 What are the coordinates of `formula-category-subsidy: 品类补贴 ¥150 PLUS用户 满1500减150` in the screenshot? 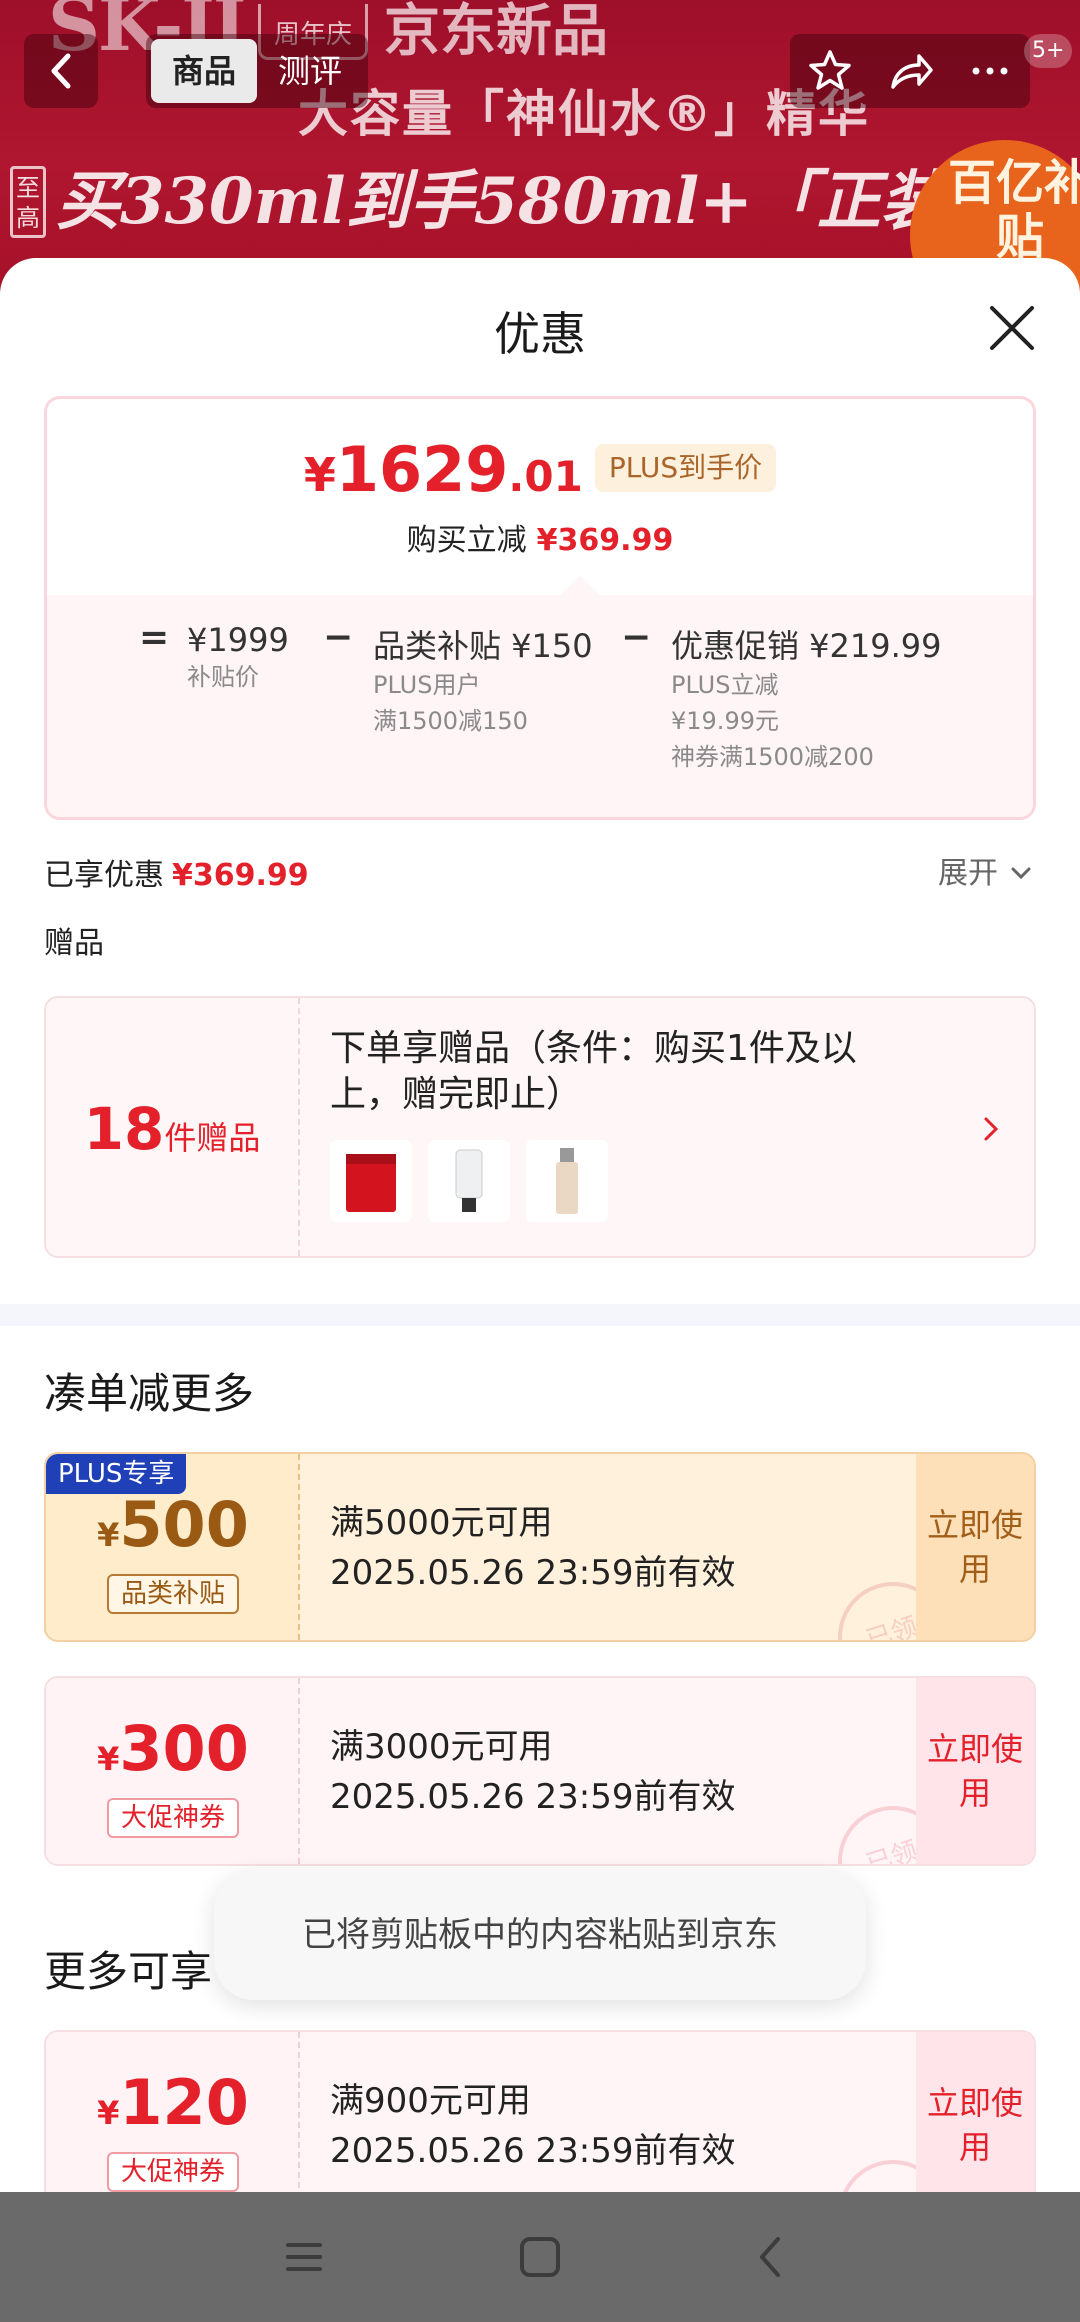 It's located at (483, 680).